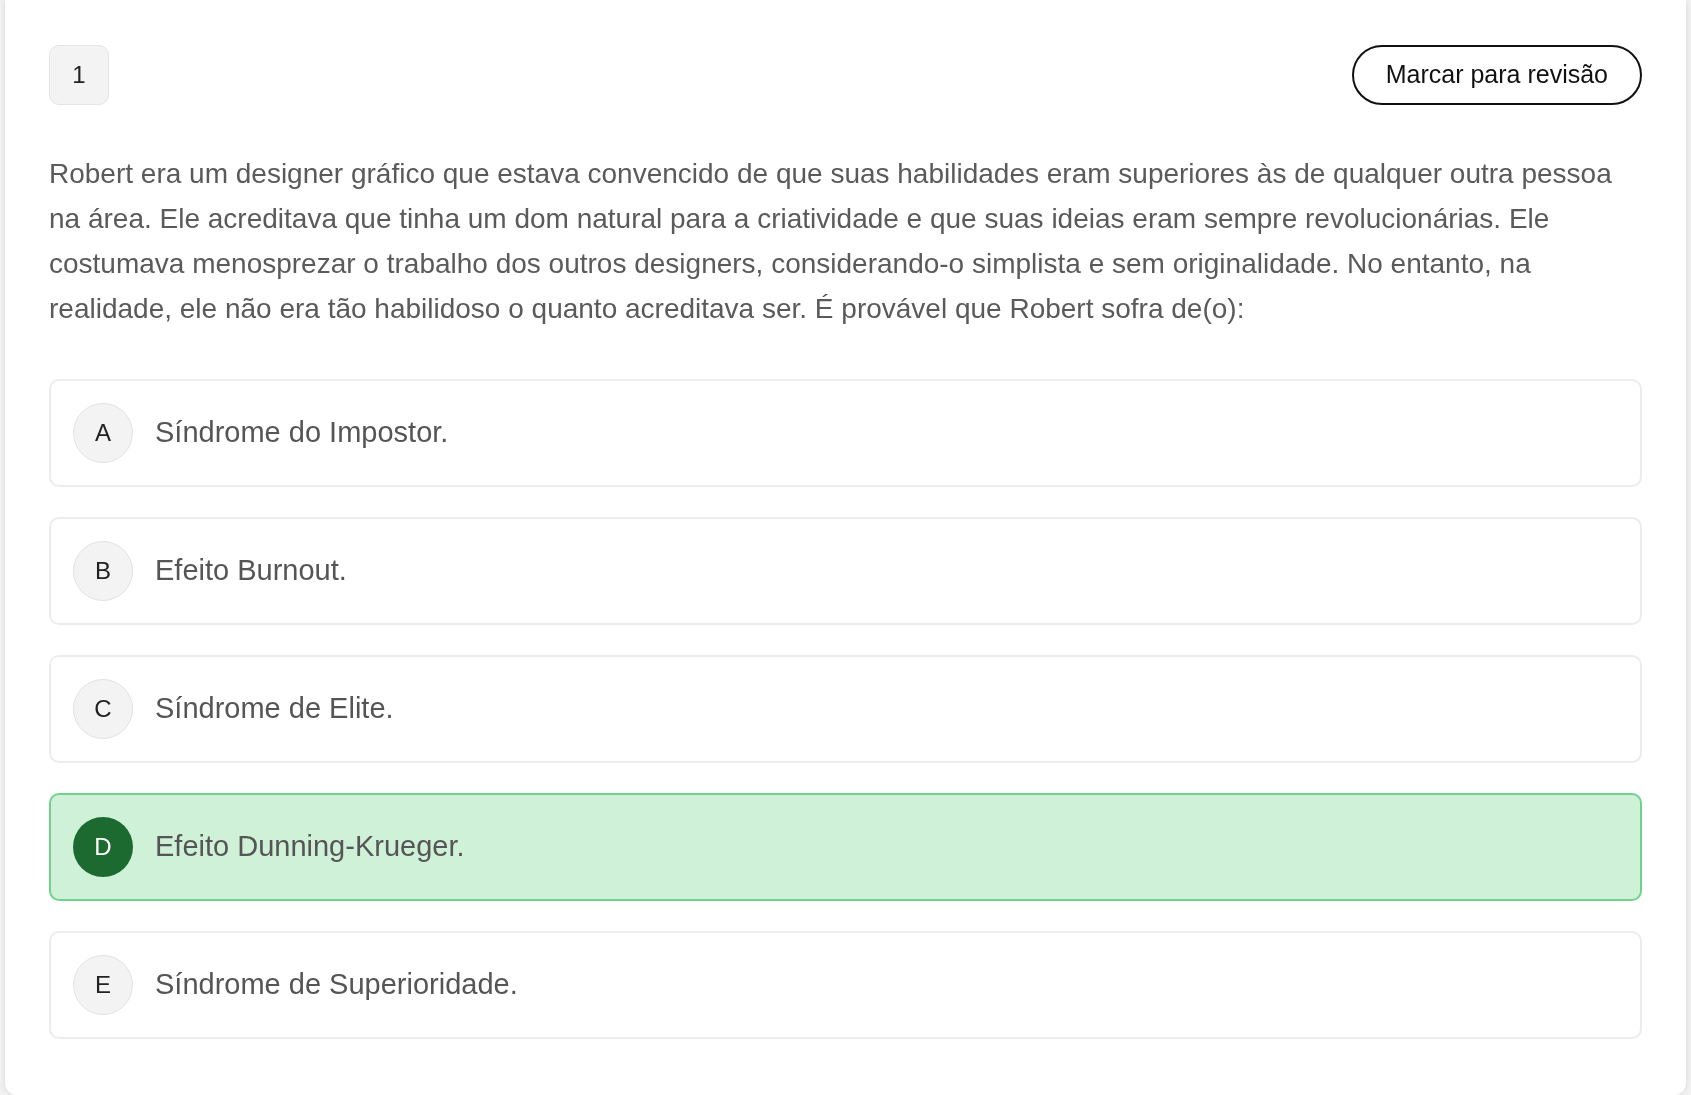  I want to click on question-number: 1, so click(79, 75).